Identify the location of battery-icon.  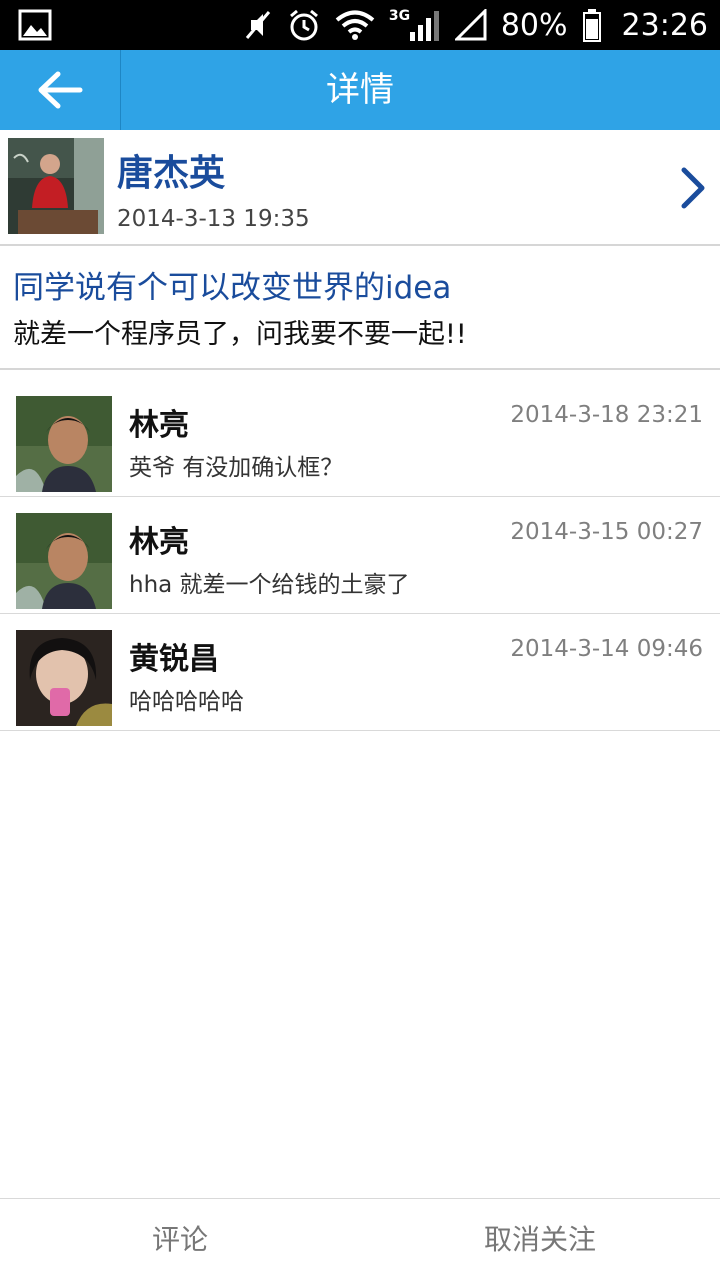
(591, 25).